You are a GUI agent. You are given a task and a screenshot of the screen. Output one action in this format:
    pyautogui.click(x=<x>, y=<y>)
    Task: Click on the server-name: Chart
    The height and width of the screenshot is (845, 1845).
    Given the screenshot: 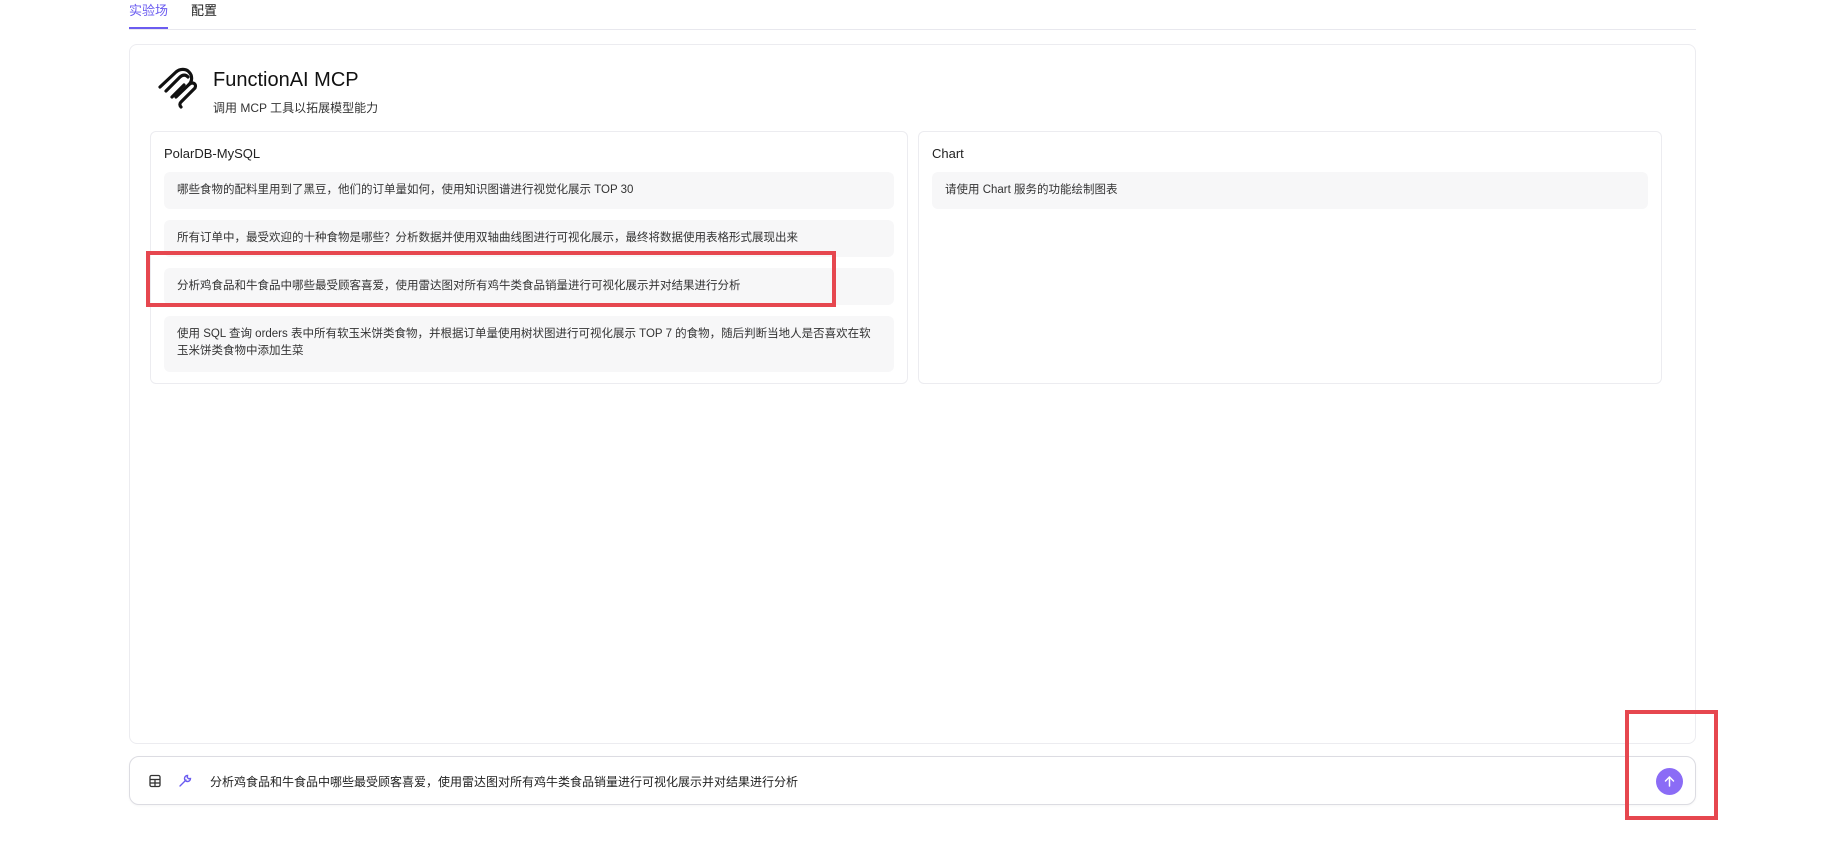 What is the action you would take?
    pyautogui.click(x=948, y=153)
    